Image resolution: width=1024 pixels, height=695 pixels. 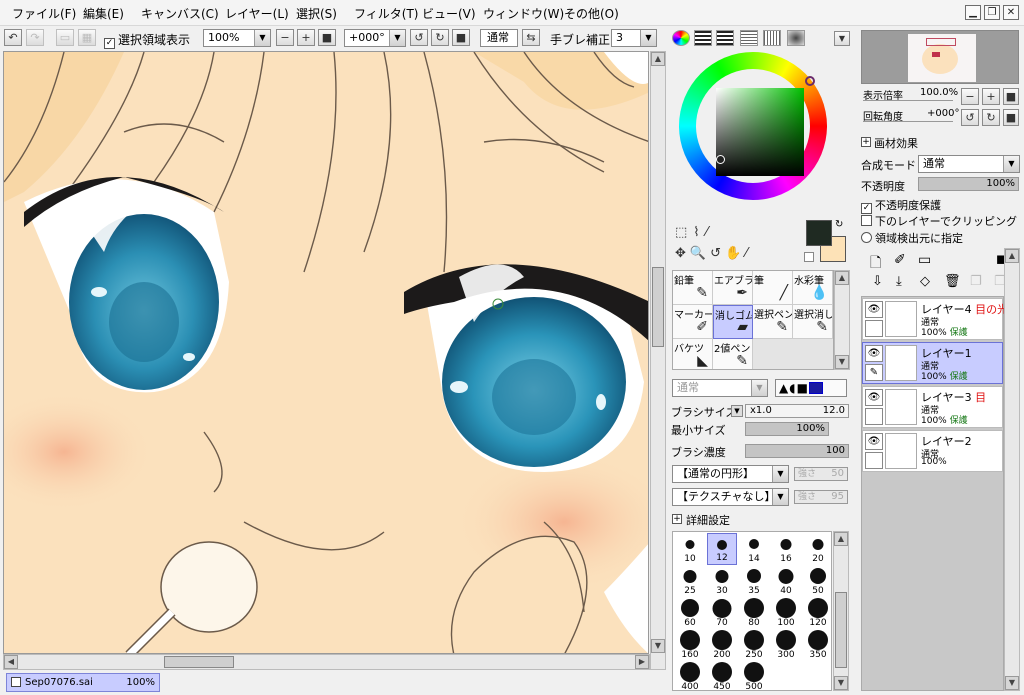 I want to click on copy-layer-icon: ❐, so click(x=976, y=281).